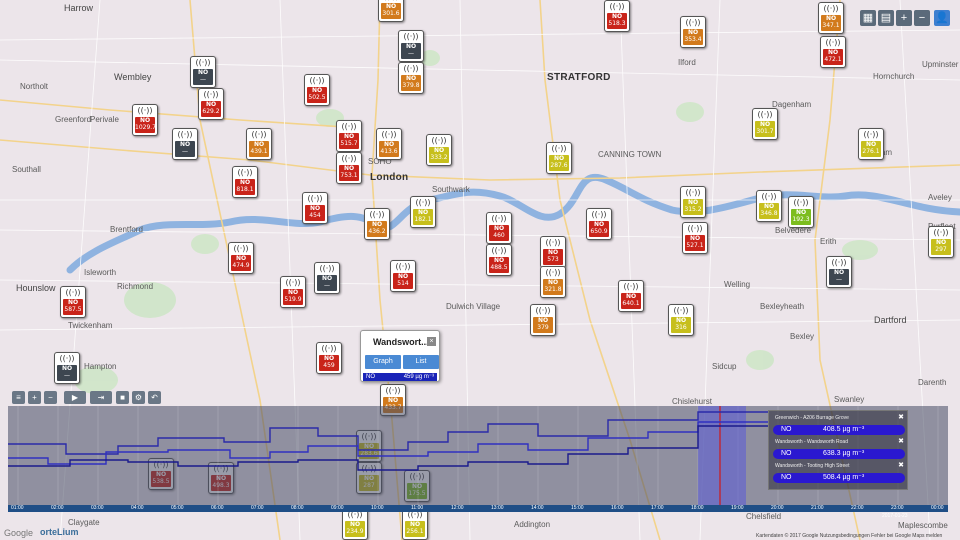  I want to click on sensor-marker: ((·)) NO 753.1, so click(349, 168).